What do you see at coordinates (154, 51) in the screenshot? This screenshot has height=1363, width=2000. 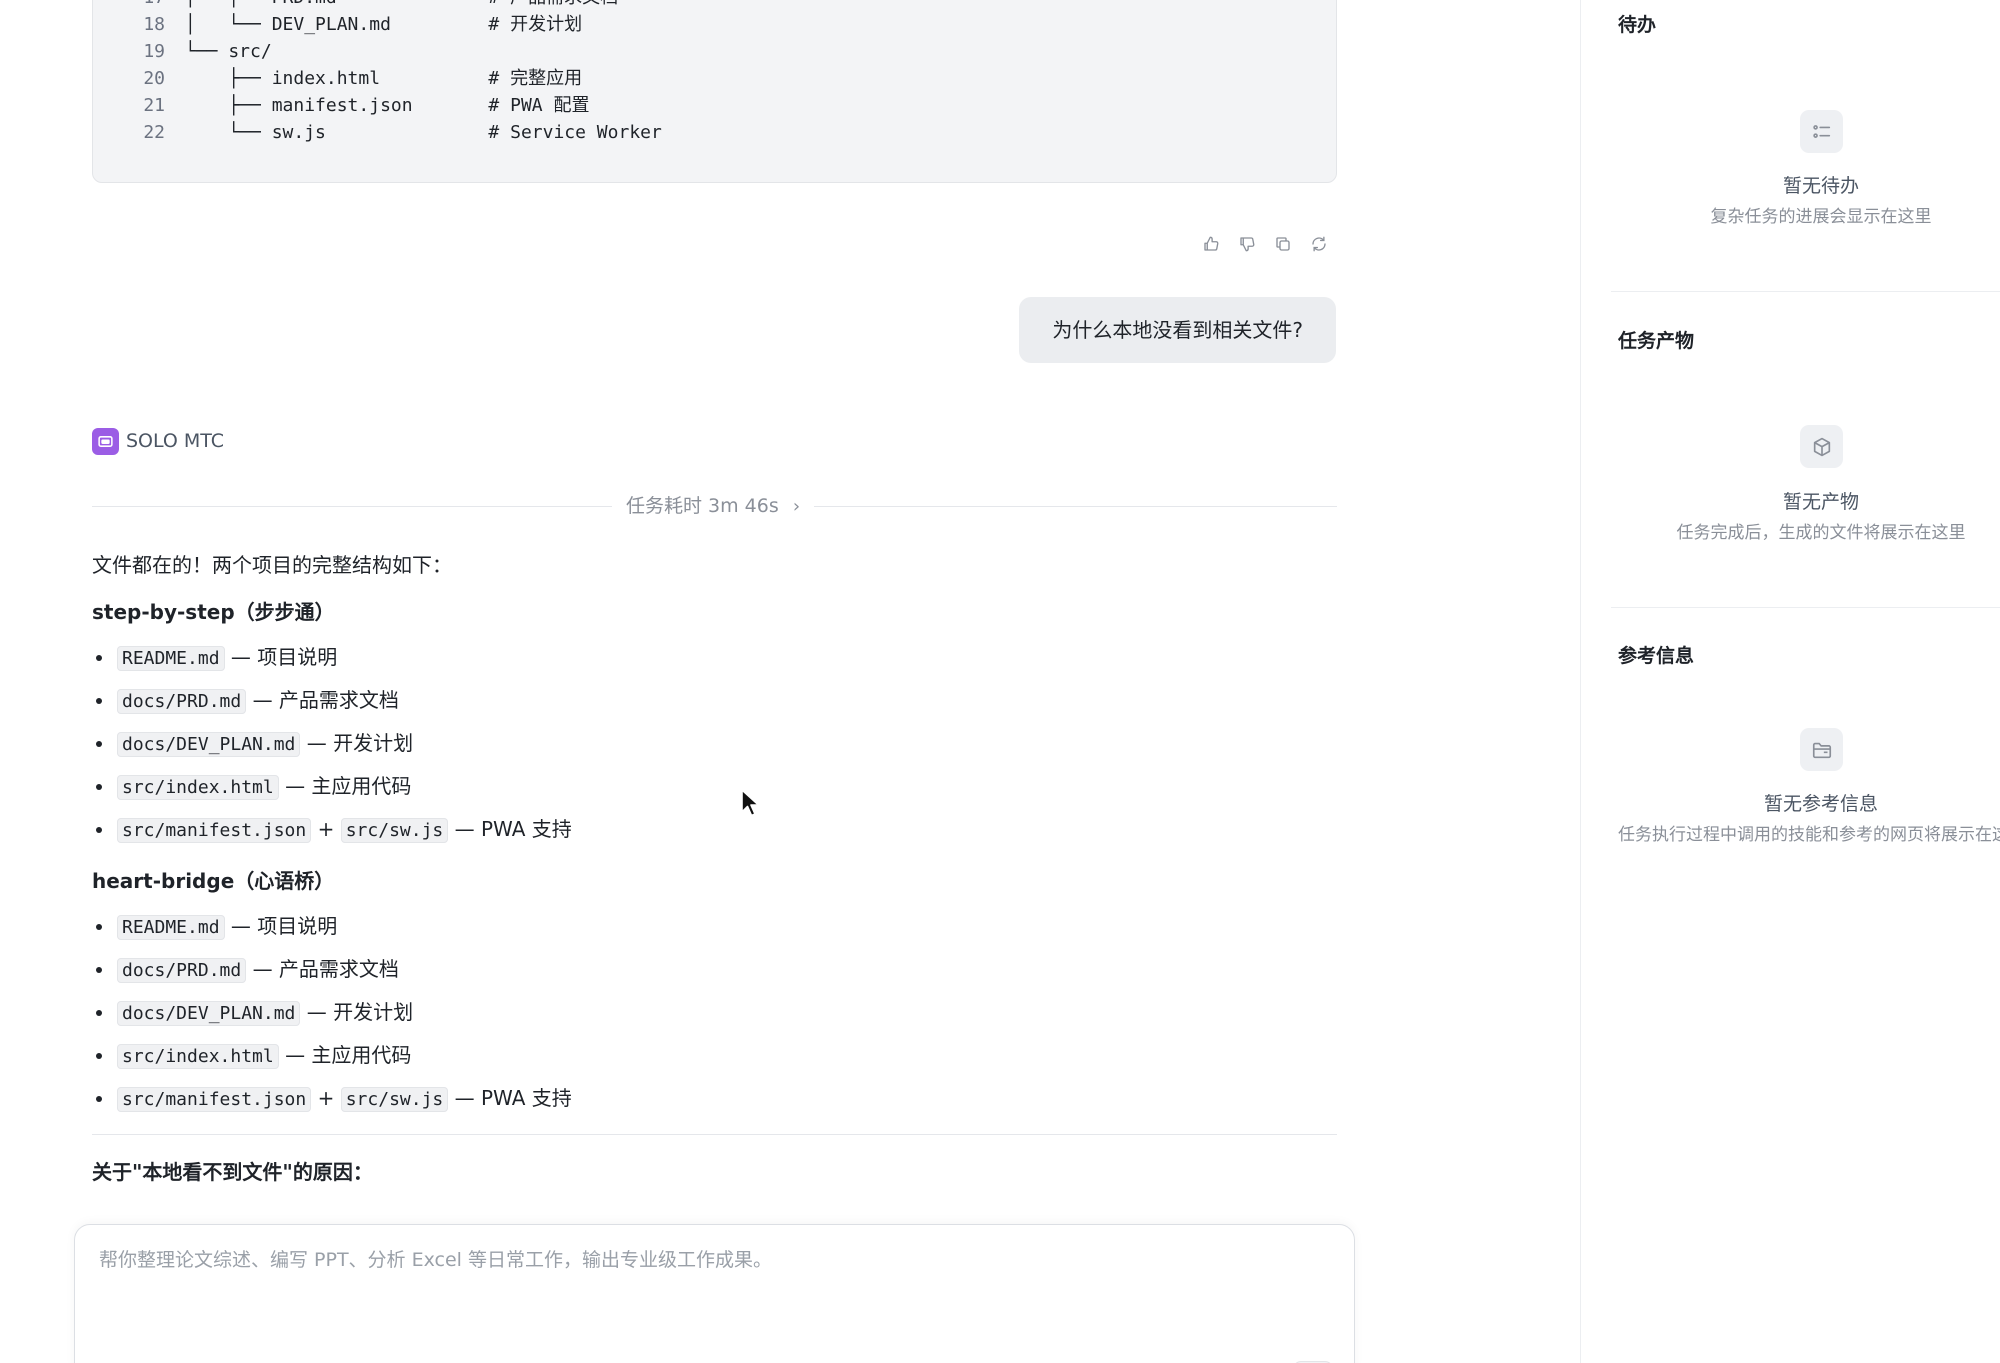 I see `line-number: 19` at bounding box center [154, 51].